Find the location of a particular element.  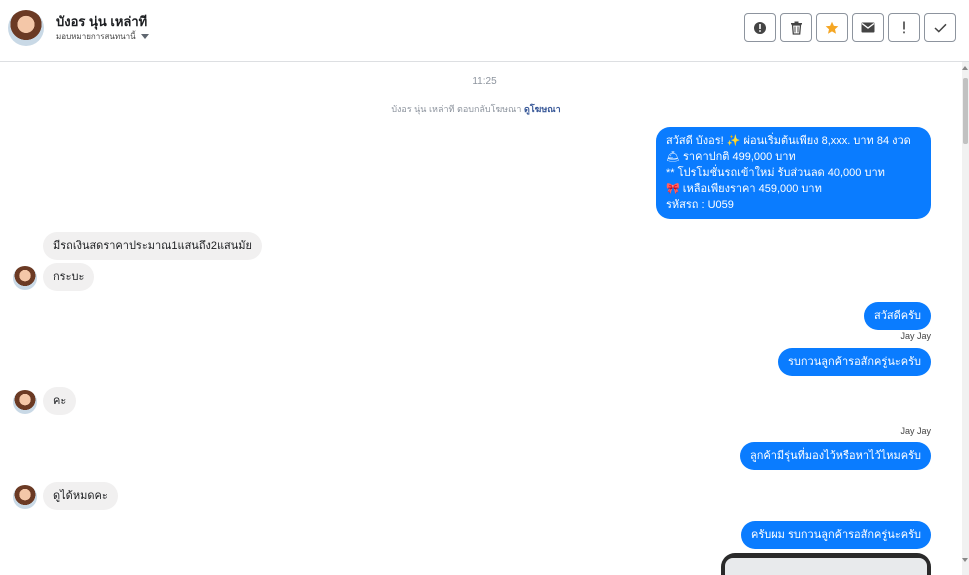

outgoing-message: รบกวนลูกค้ารอสักครู่นะครับ is located at coordinates (854, 362).